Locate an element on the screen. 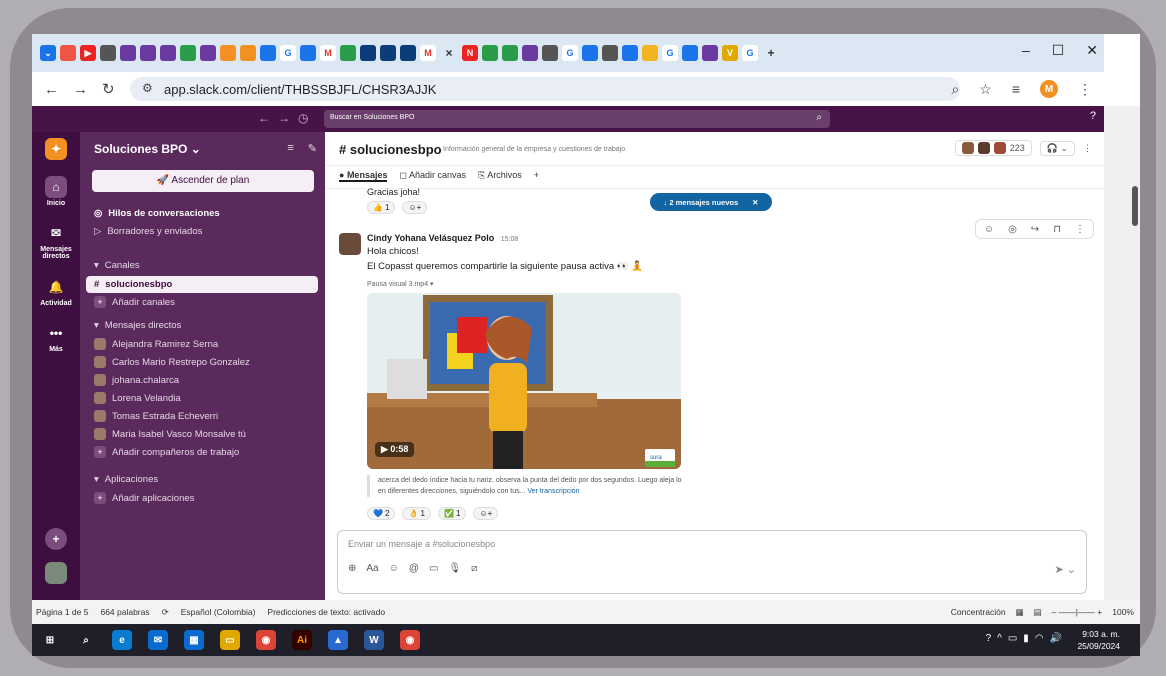  system-clock: 9:03 a. m. 25/09/2024 is located at coordinates (1098, 640).